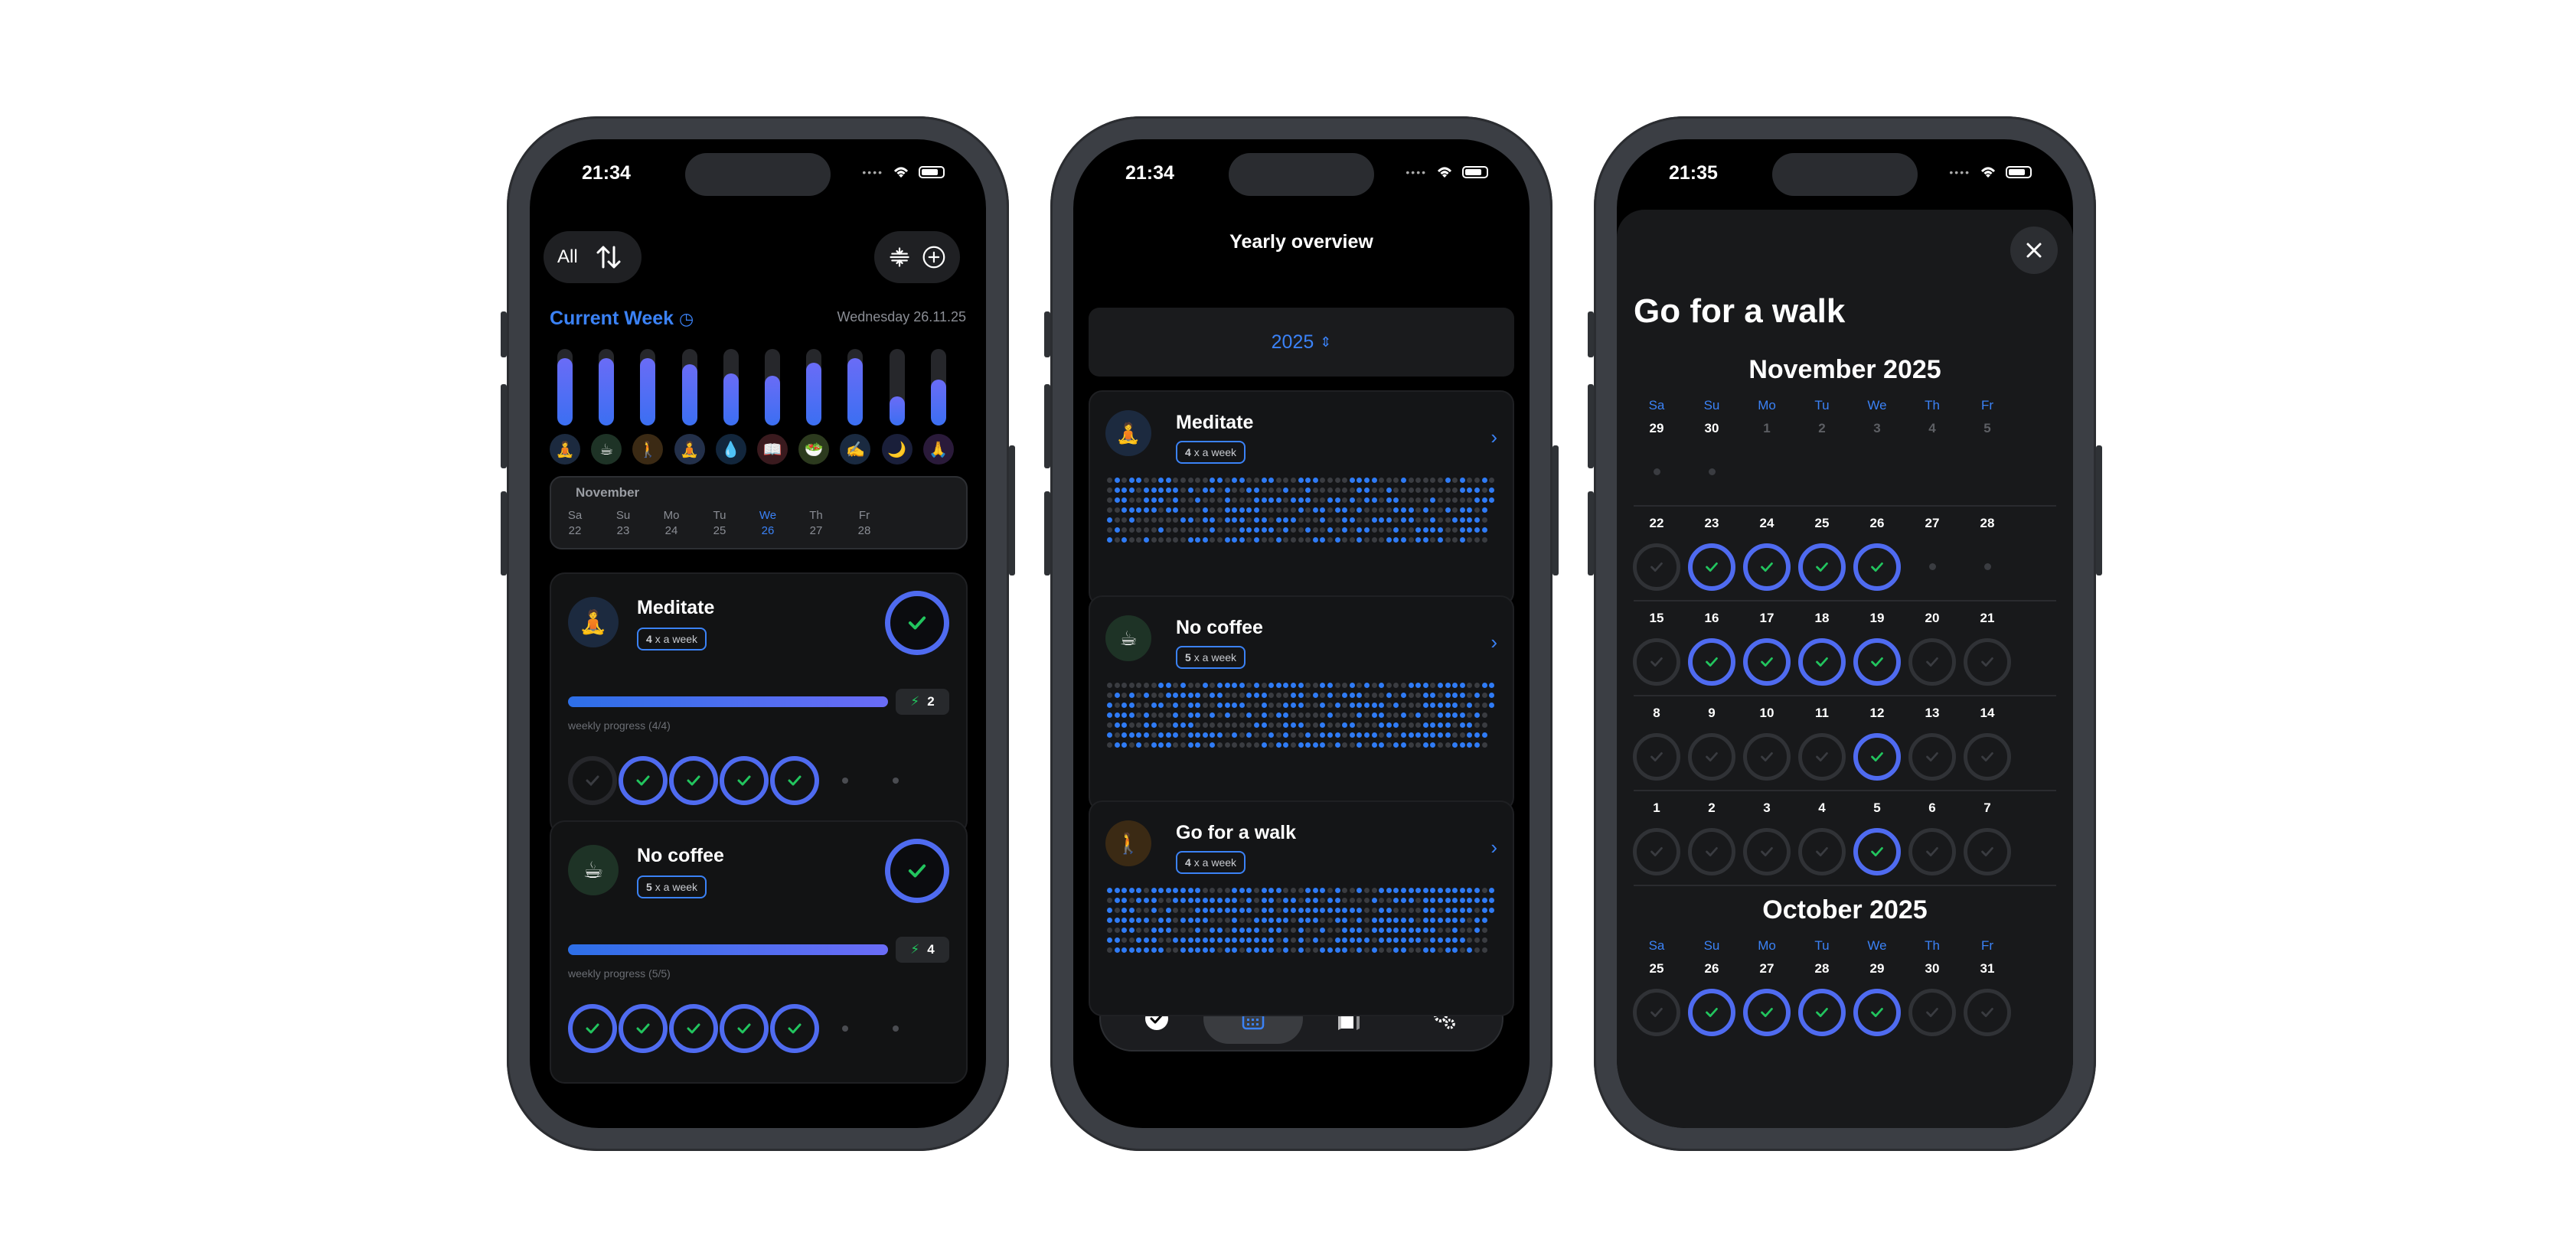  Describe the element at coordinates (730, 449) in the screenshot. I see `habit-icon: 💧` at that location.